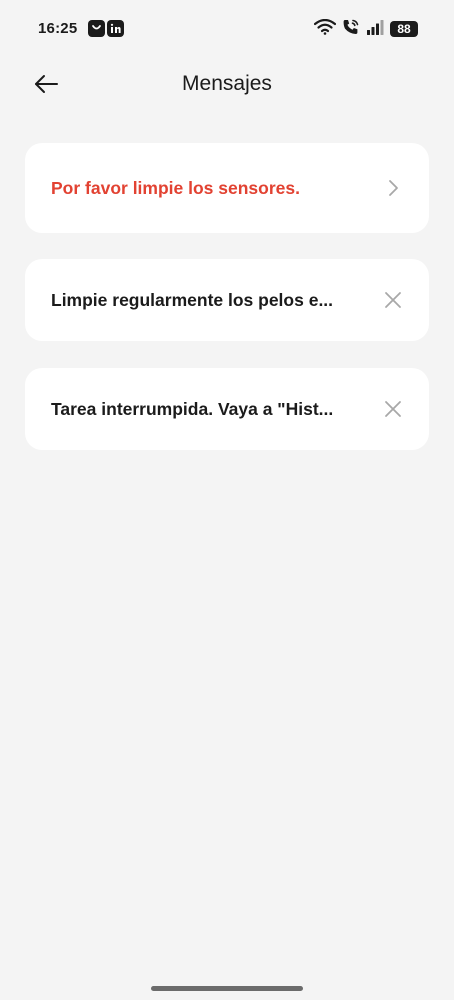 Image resolution: width=454 pixels, height=1000 pixels. Describe the element at coordinates (393, 188) in the screenshot. I see `chevron-right-icon` at that location.